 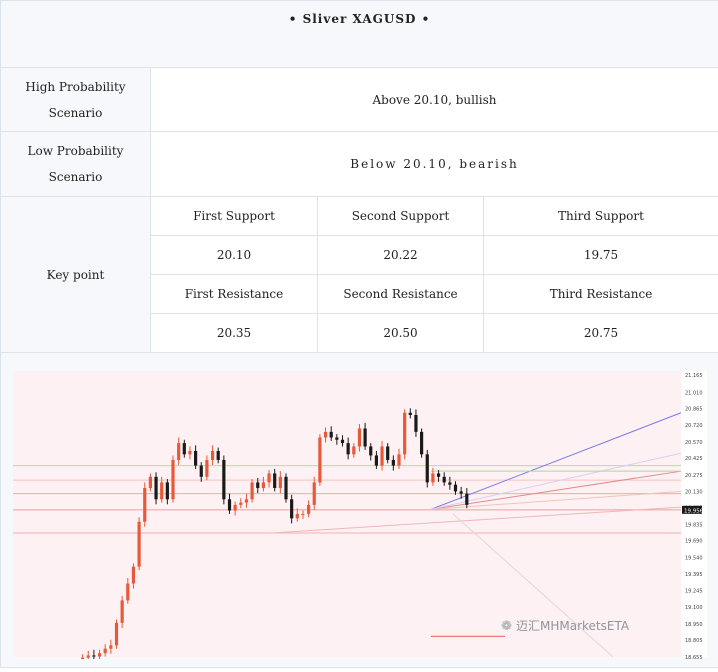 I want to click on key-point-label: Key point, so click(x=75, y=274).